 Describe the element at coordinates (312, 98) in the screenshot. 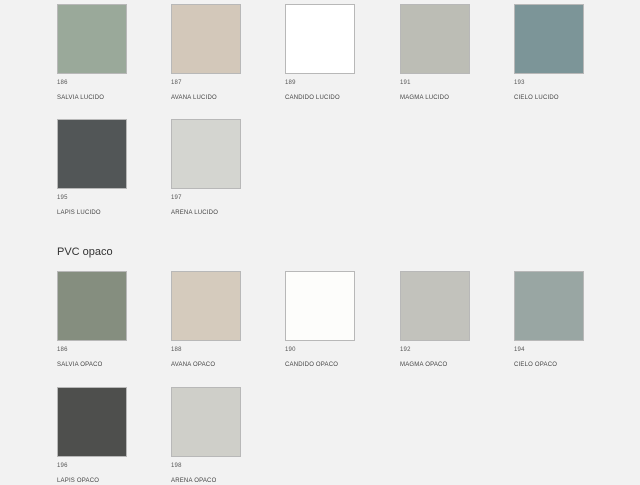

I see `color-name: CANDIDO LUCIDO` at that location.